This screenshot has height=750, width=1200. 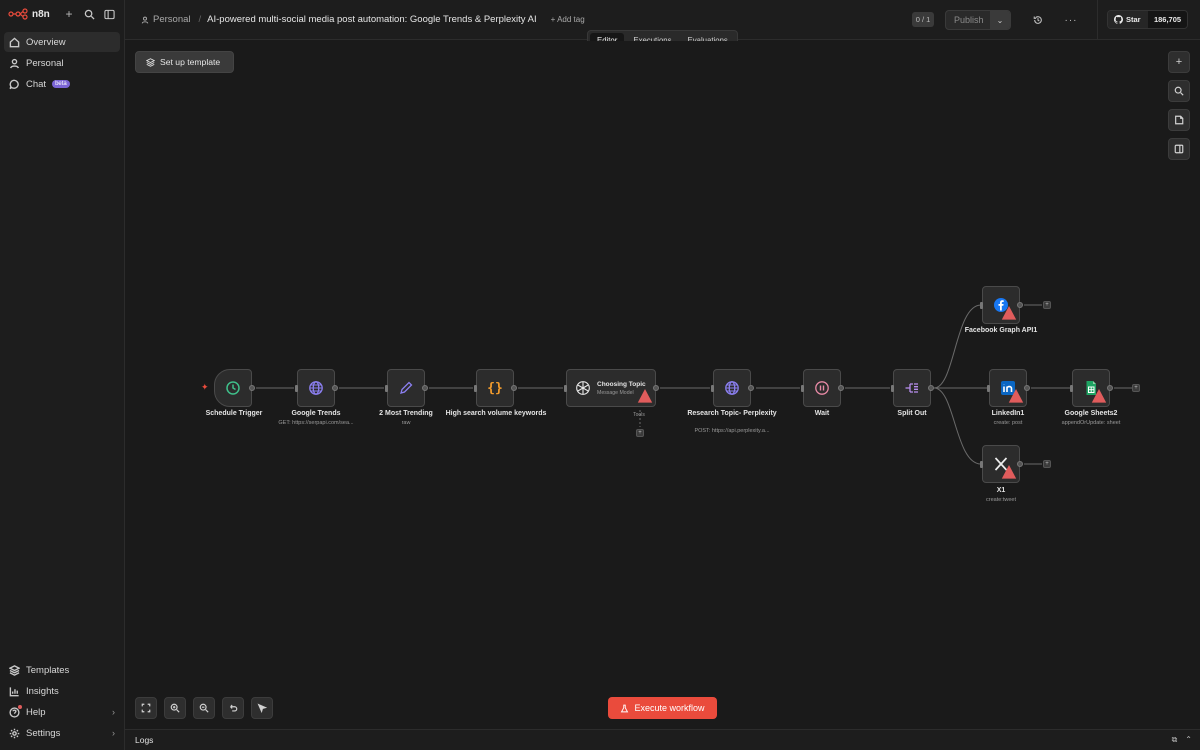 What do you see at coordinates (109, 14) in the screenshot?
I see `collapse-sidebar-icon` at bounding box center [109, 14].